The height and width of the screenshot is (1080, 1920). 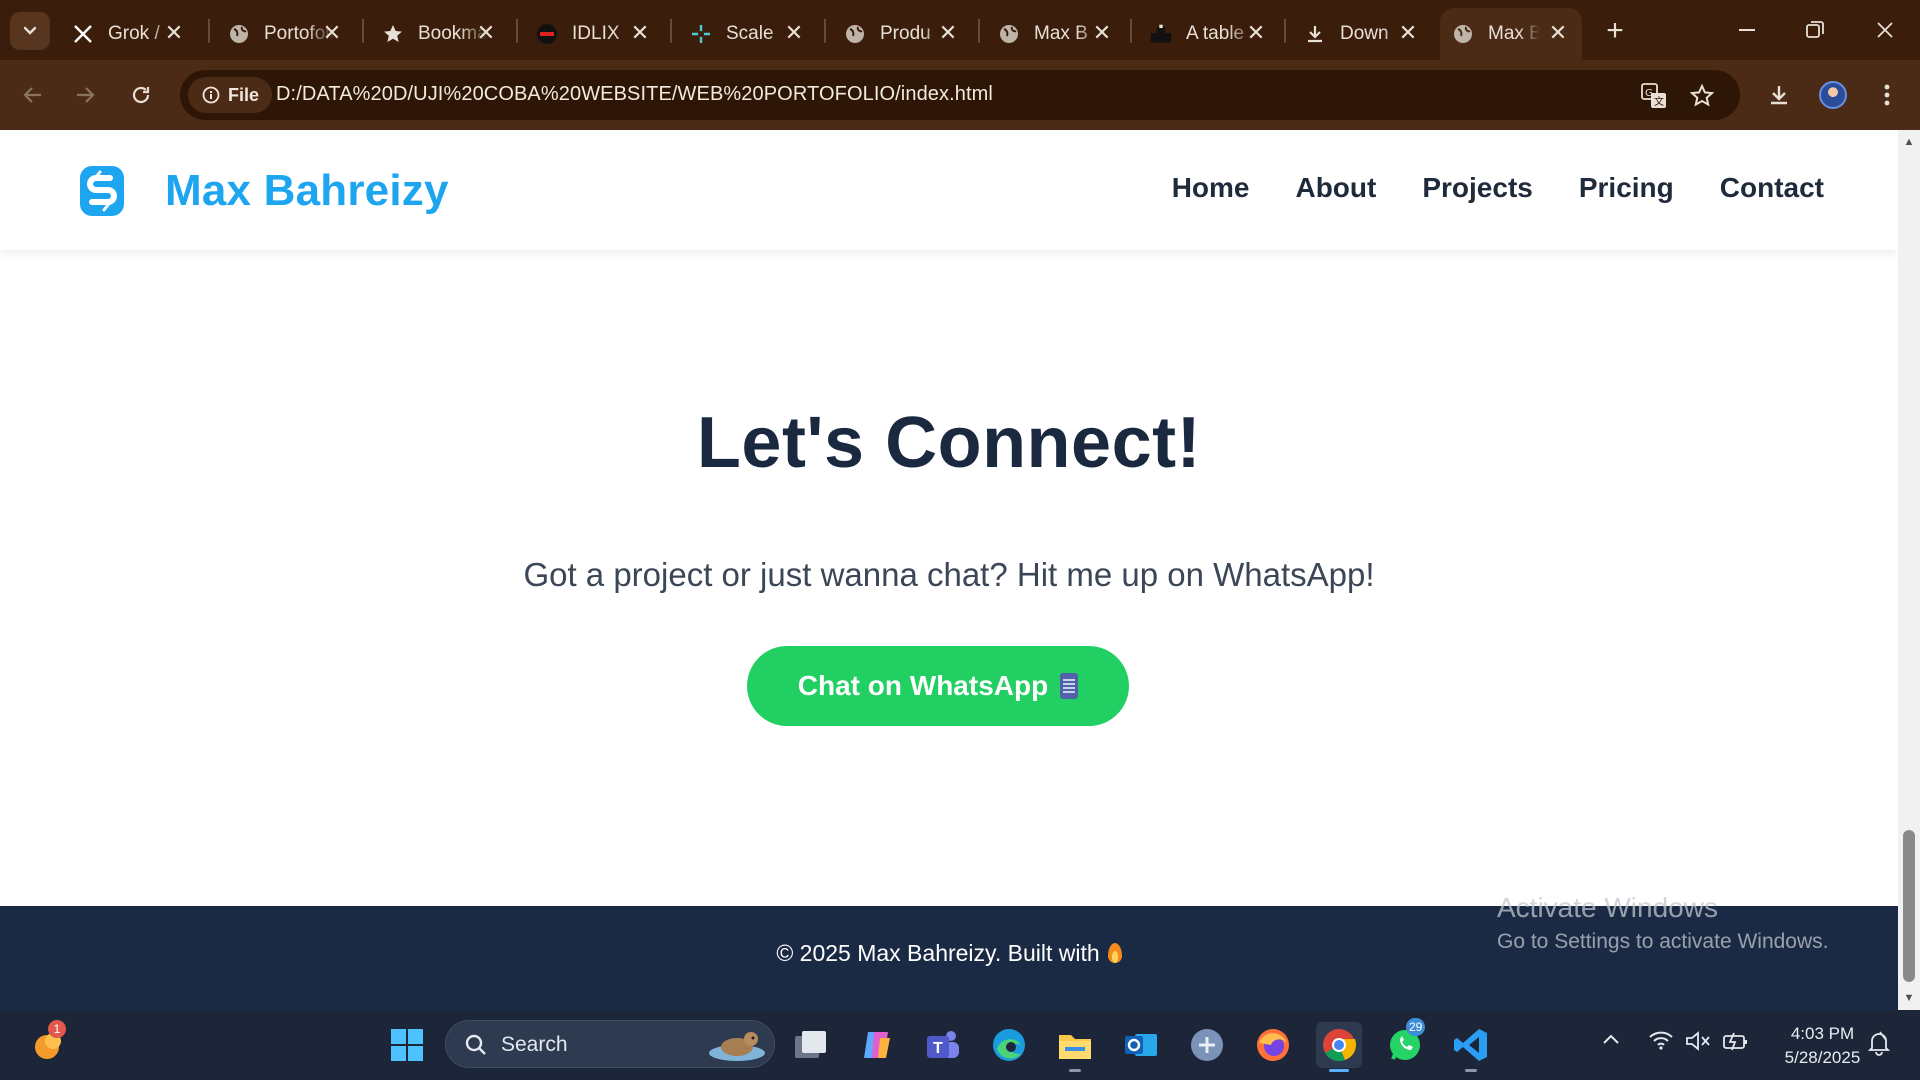 I want to click on show-hidden-icons-button, so click(x=1611, y=1041).